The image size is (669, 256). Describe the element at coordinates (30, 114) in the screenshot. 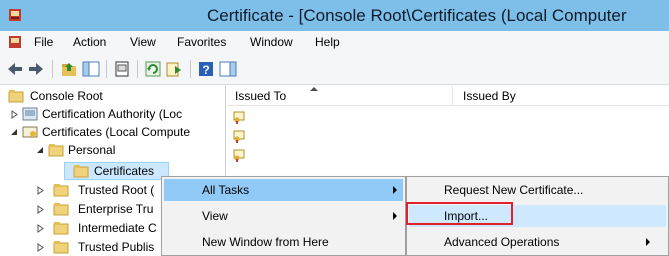

I see `snapin-icon` at that location.